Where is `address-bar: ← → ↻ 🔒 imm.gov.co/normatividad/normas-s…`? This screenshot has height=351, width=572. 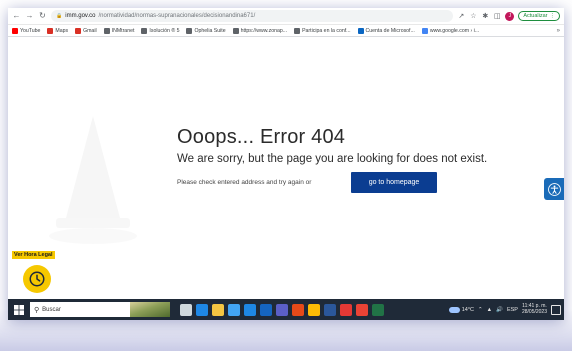
address-bar: ← → ↻ 🔒 imm.gov.co/normatividad/normas-s… is located at coordinates (286, 16).